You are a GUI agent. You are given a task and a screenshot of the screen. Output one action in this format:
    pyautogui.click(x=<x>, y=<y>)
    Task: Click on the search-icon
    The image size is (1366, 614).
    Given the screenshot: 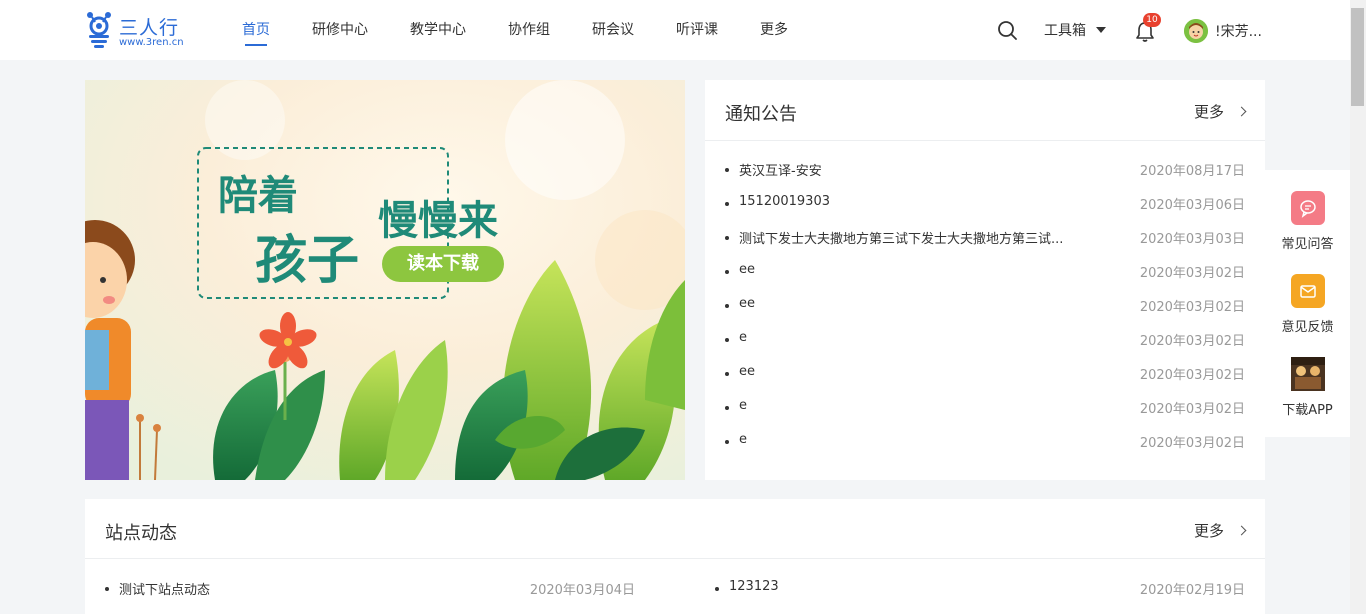 What is the action you would take?
    pyautogui.click(x=1007, y=30)
    